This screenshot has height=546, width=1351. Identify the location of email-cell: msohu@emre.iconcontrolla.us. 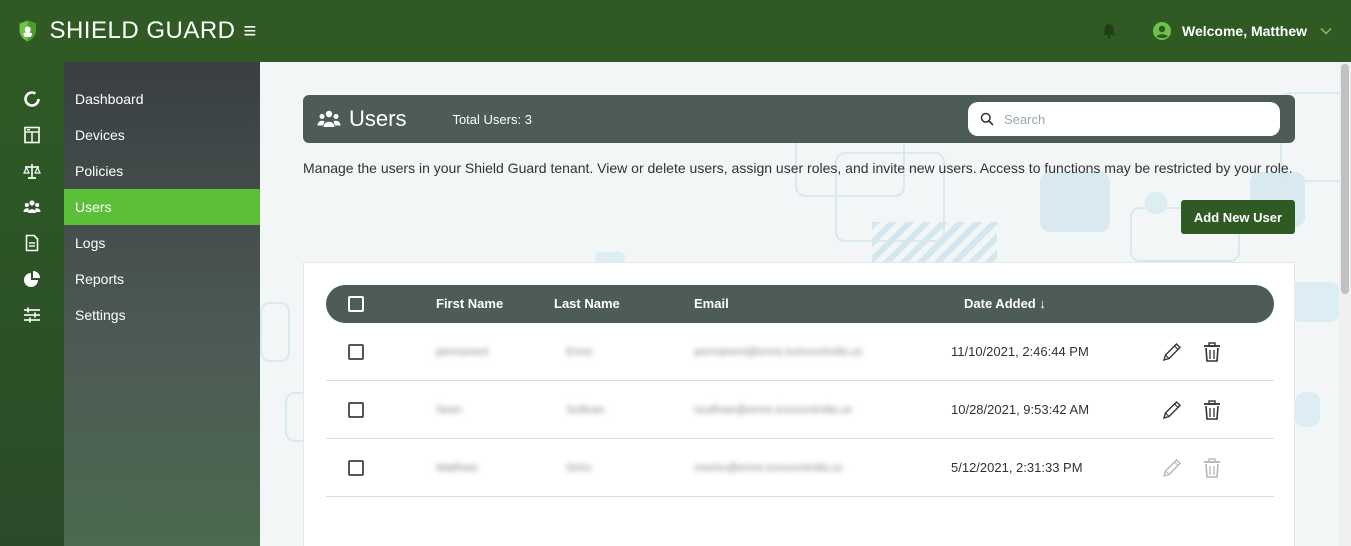
(768, 468).